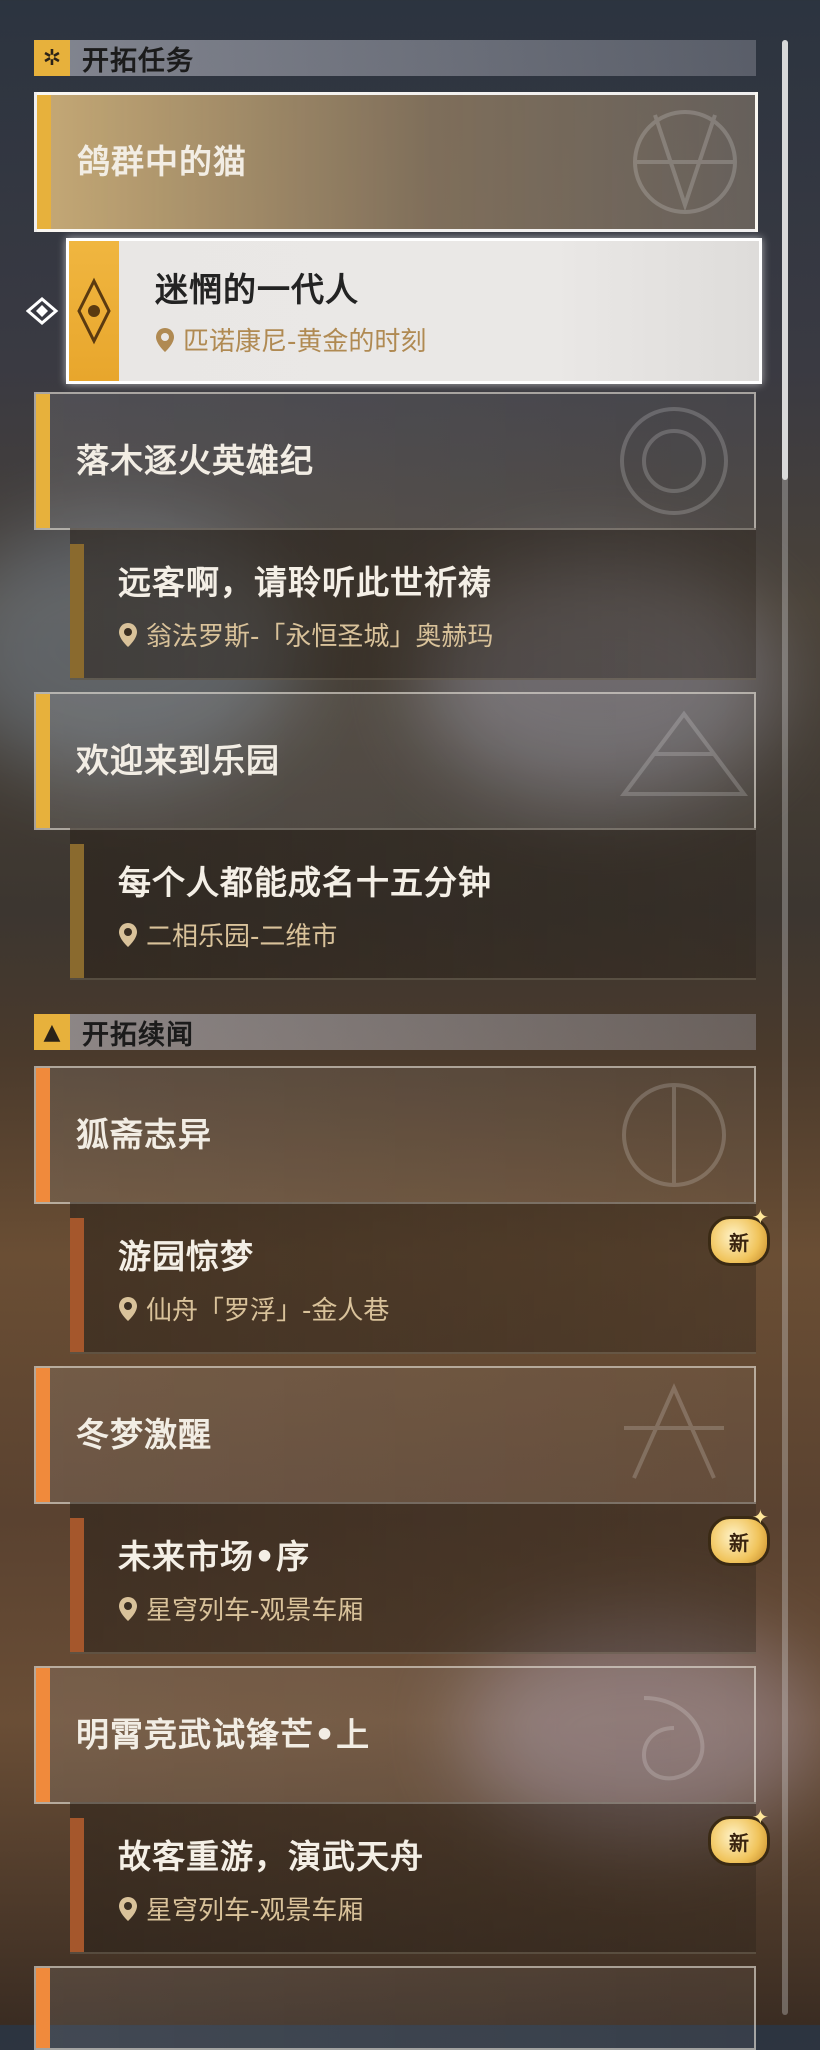 The height and width of the screenshot is (2050, 820). Describe the element at coordinates (395, 58) in the screenshot. I see `section-header-trailblaze-mission: ✲ 开拓任务` at that location.